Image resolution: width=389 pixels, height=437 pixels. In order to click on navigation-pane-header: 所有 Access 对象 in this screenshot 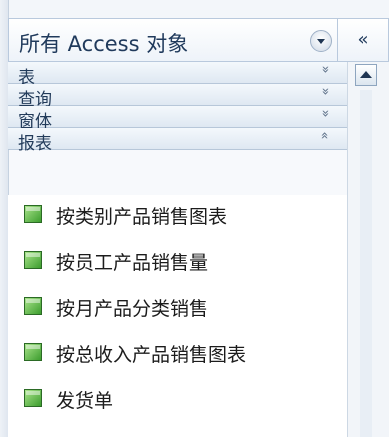, I will do `click(173, 40)`.